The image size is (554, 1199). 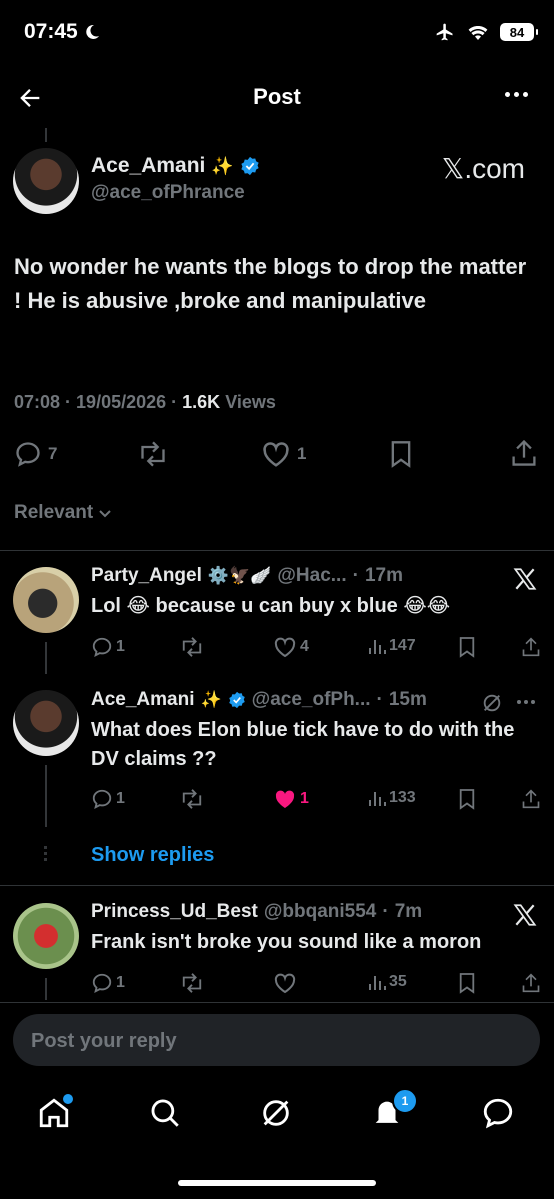 What do you see at coordinates (211, 699) in the screenshot?
I see `name-emojis: ✨` at bounding box center [211, 699].